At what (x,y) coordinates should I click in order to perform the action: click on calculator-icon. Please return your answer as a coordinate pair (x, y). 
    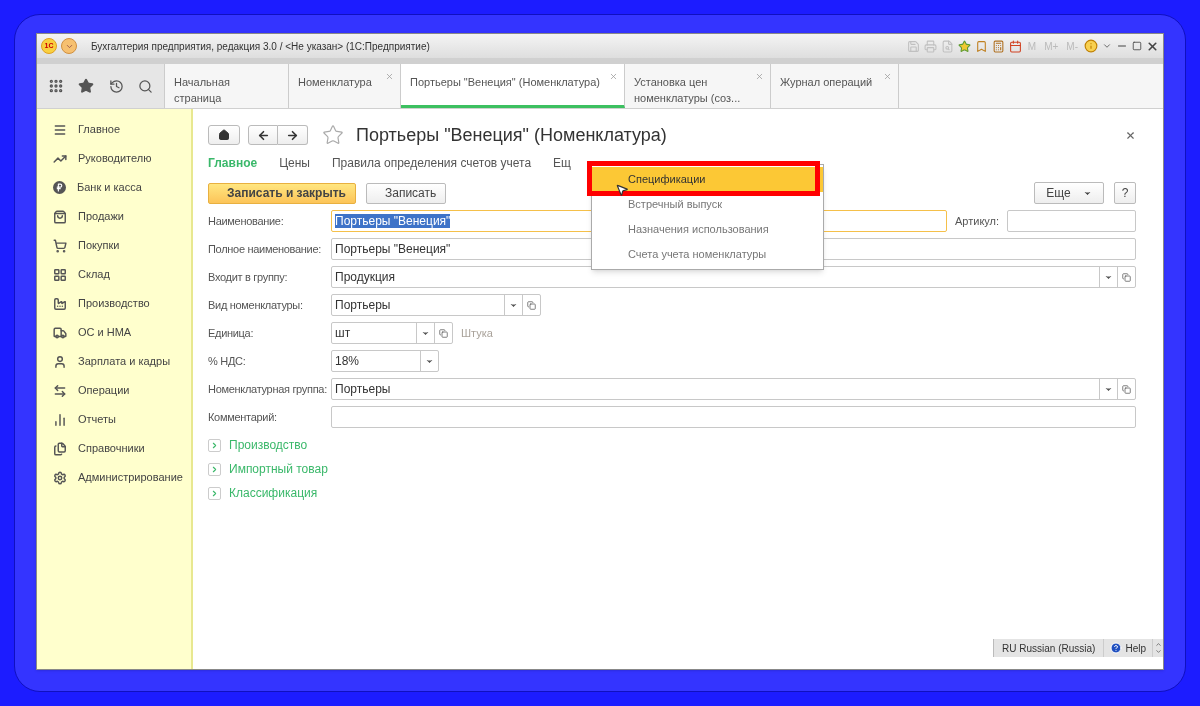
    Looking at the image, I should click on (998, 46).